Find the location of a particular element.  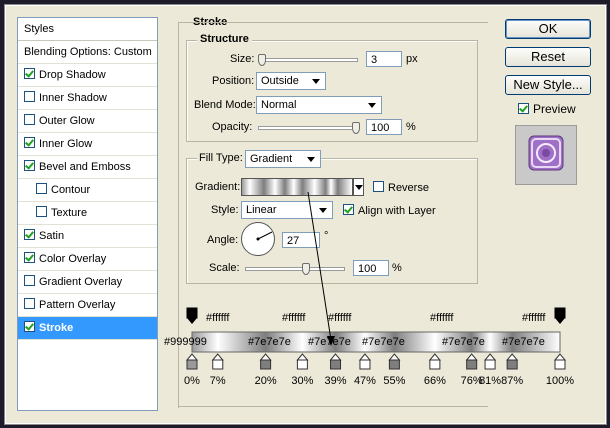

style-item-label: Bevel and Emboss is located at coordinates (85, 167).